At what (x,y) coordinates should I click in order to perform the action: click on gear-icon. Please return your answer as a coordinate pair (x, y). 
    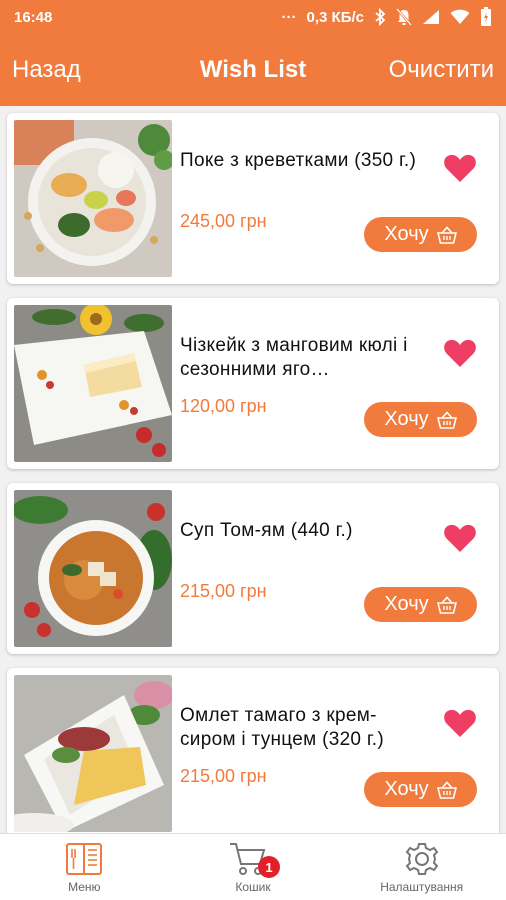
    Looking at the image, I should click on (421, 859).